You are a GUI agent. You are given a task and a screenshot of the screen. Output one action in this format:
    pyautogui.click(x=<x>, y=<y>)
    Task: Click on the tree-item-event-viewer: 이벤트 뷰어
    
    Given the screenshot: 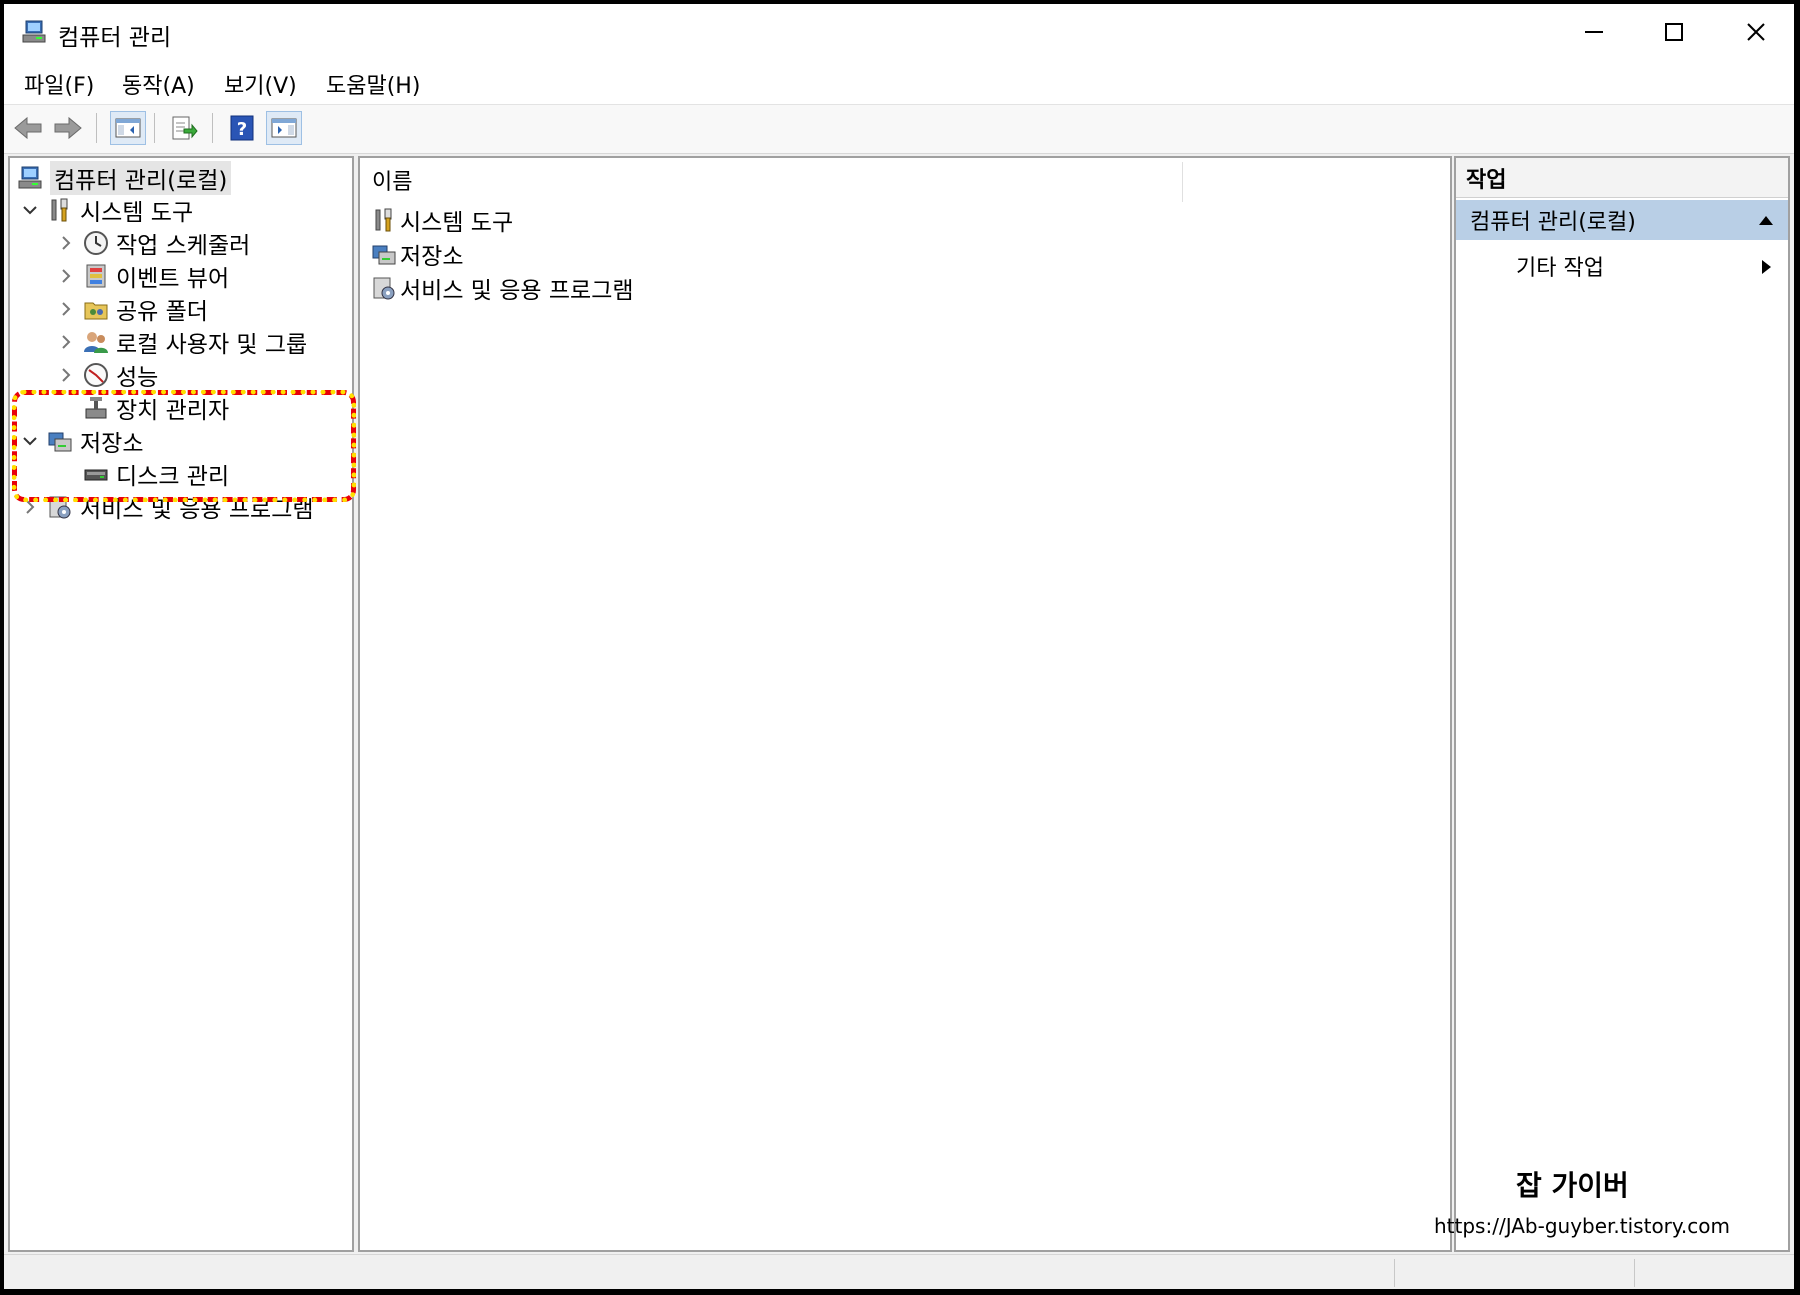 What is the action you would take?
    pyautogui.click(x=144, y=276)
    